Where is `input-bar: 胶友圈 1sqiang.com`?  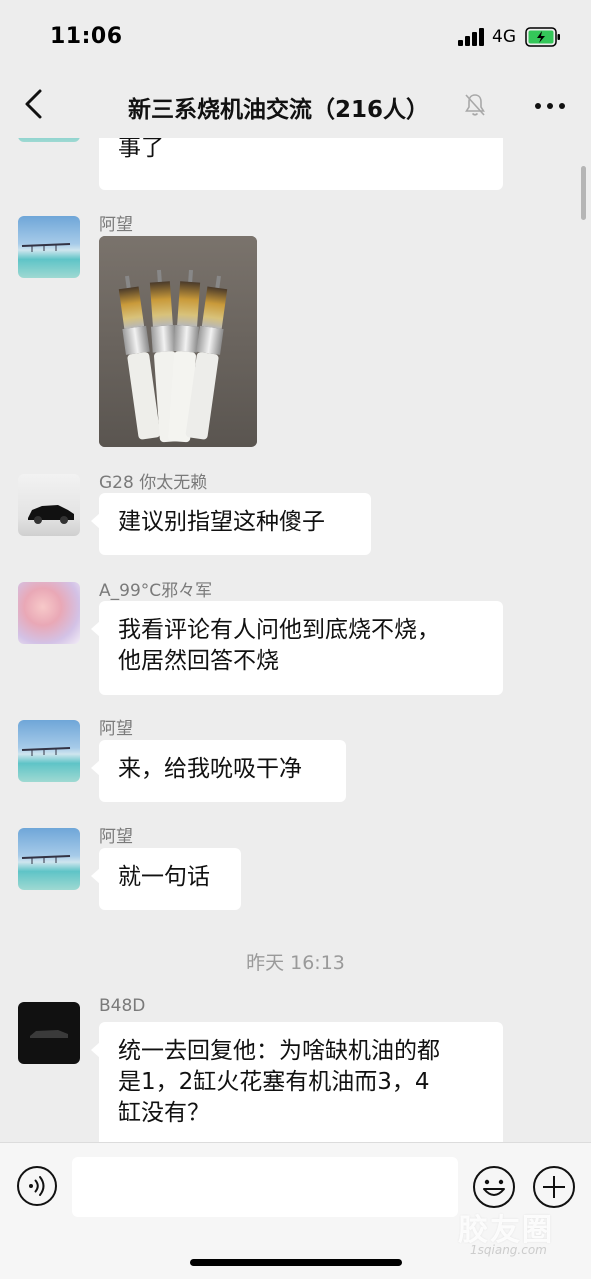
input-bar: 胶友圈 1sqiang.com is located at coordinates (295, 1210).